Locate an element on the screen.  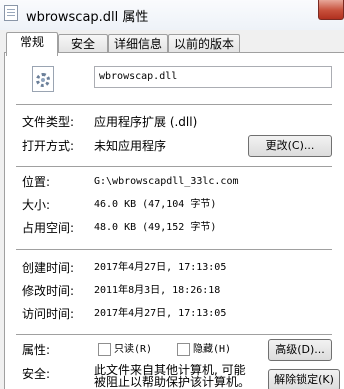
accessed-label: 访问时间: is located at coordinates (48, 314).